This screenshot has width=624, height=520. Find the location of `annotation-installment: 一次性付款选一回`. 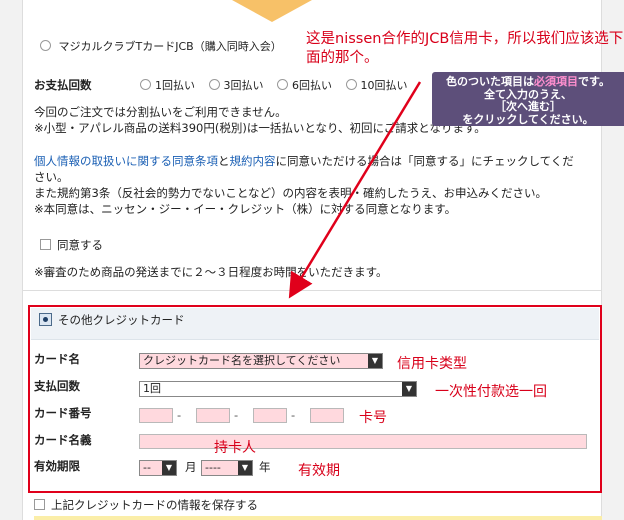

annotation-installment: 一次性付款选一回 is located at coordinates (491, 392).